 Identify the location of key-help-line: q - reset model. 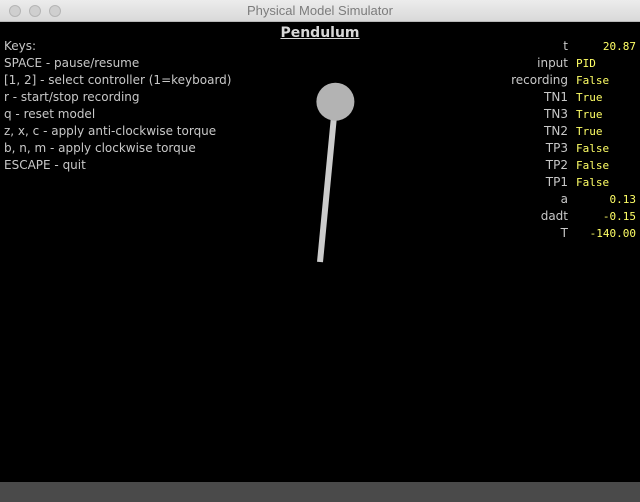
(50, 114).